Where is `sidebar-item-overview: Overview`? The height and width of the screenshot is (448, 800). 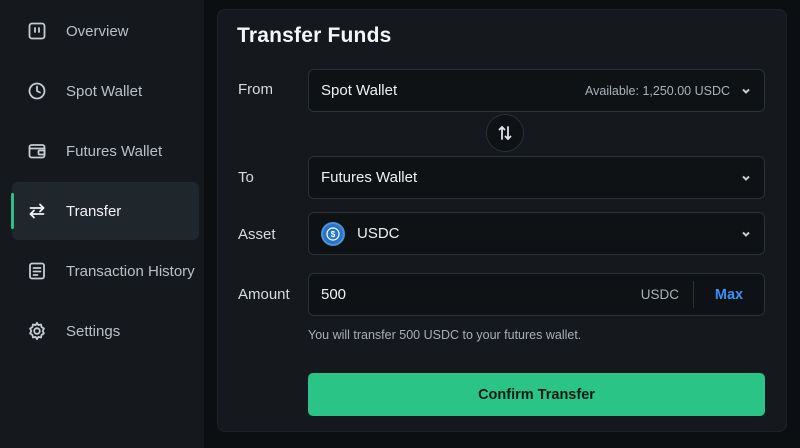
sidebar-item-overview: Overview is located at coordinates (105, 31).